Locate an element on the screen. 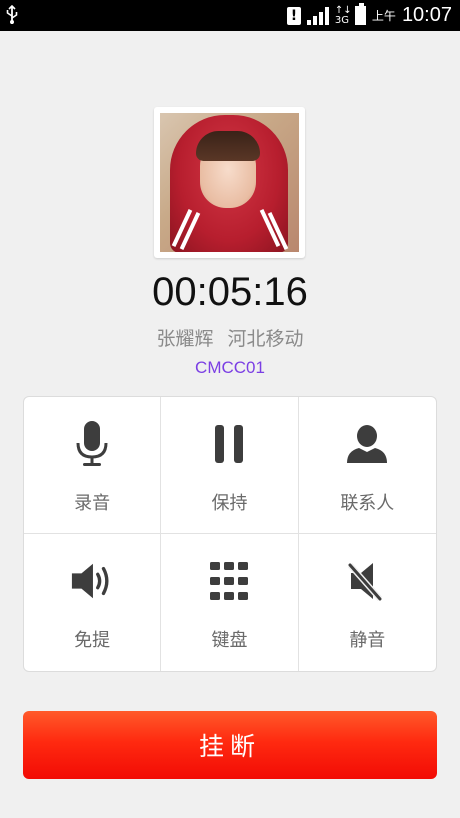 Image resolution: width=460 pixels, height=818 pixels. hold-label: 保持 is located at coordinates (229, 503).